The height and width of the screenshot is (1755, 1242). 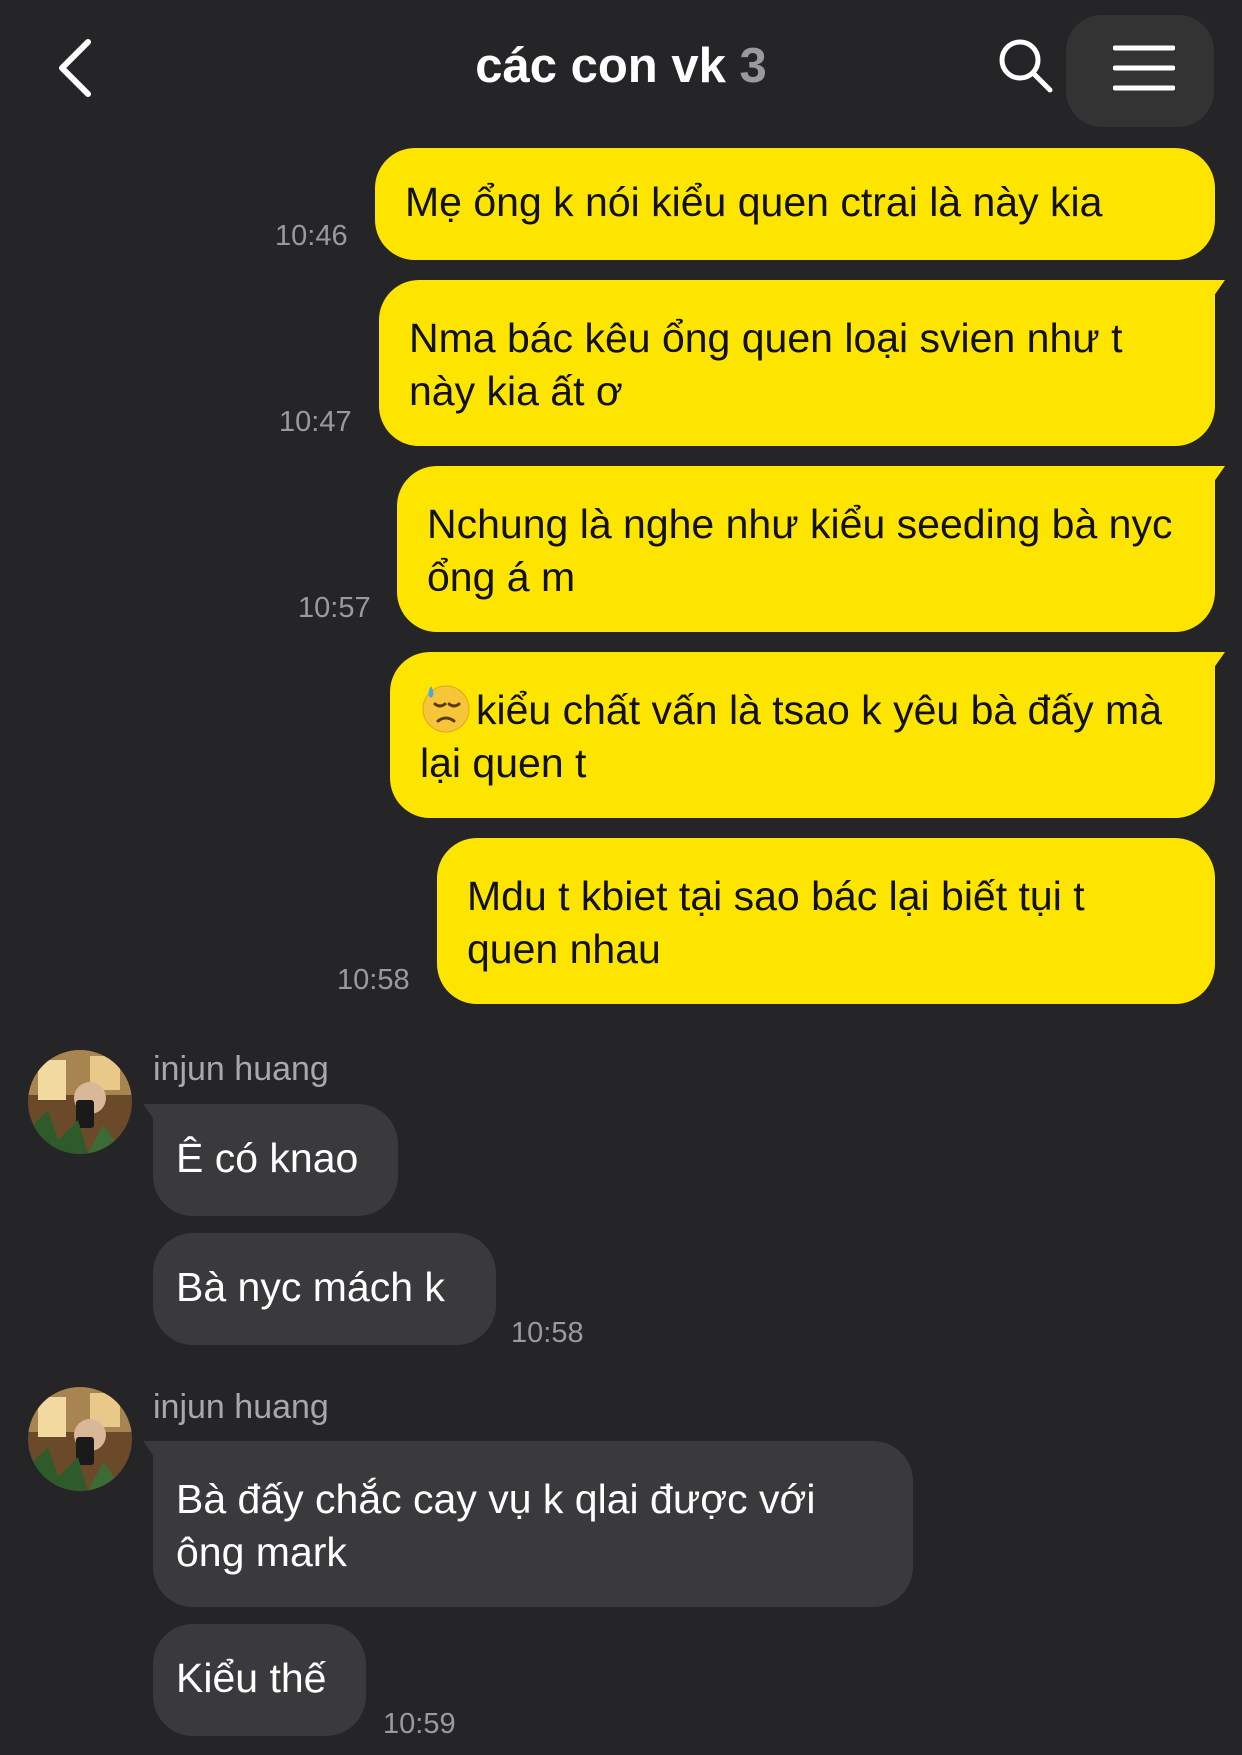 I want to click on downcast-face-with-sweat-emoji, so click(x=446, y=709).